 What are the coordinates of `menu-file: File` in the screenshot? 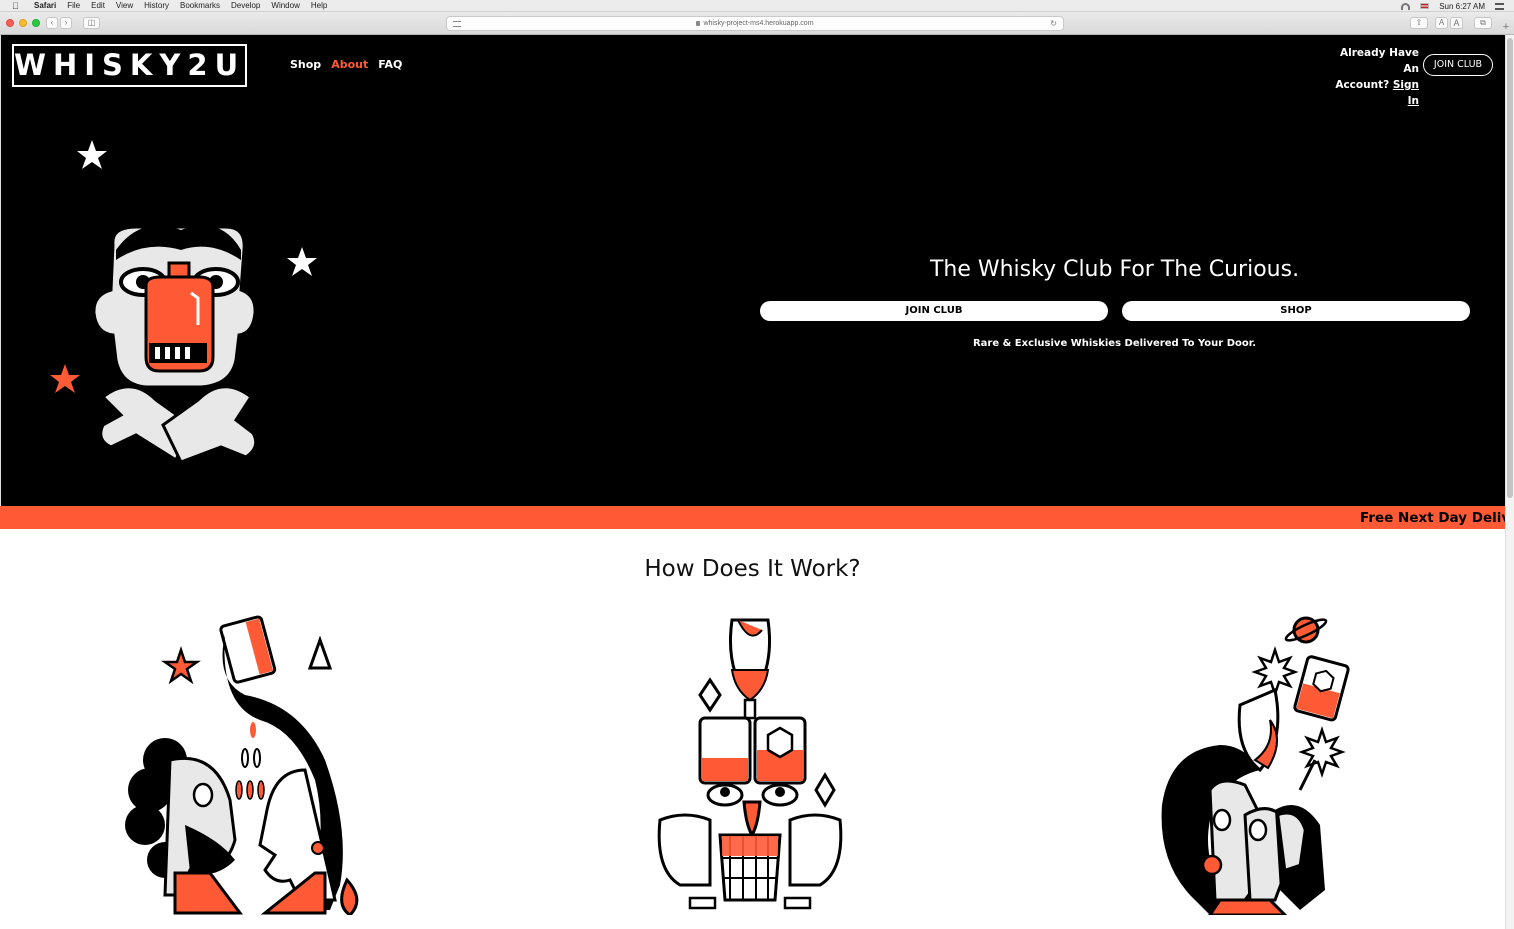 It's located at (73, 5).